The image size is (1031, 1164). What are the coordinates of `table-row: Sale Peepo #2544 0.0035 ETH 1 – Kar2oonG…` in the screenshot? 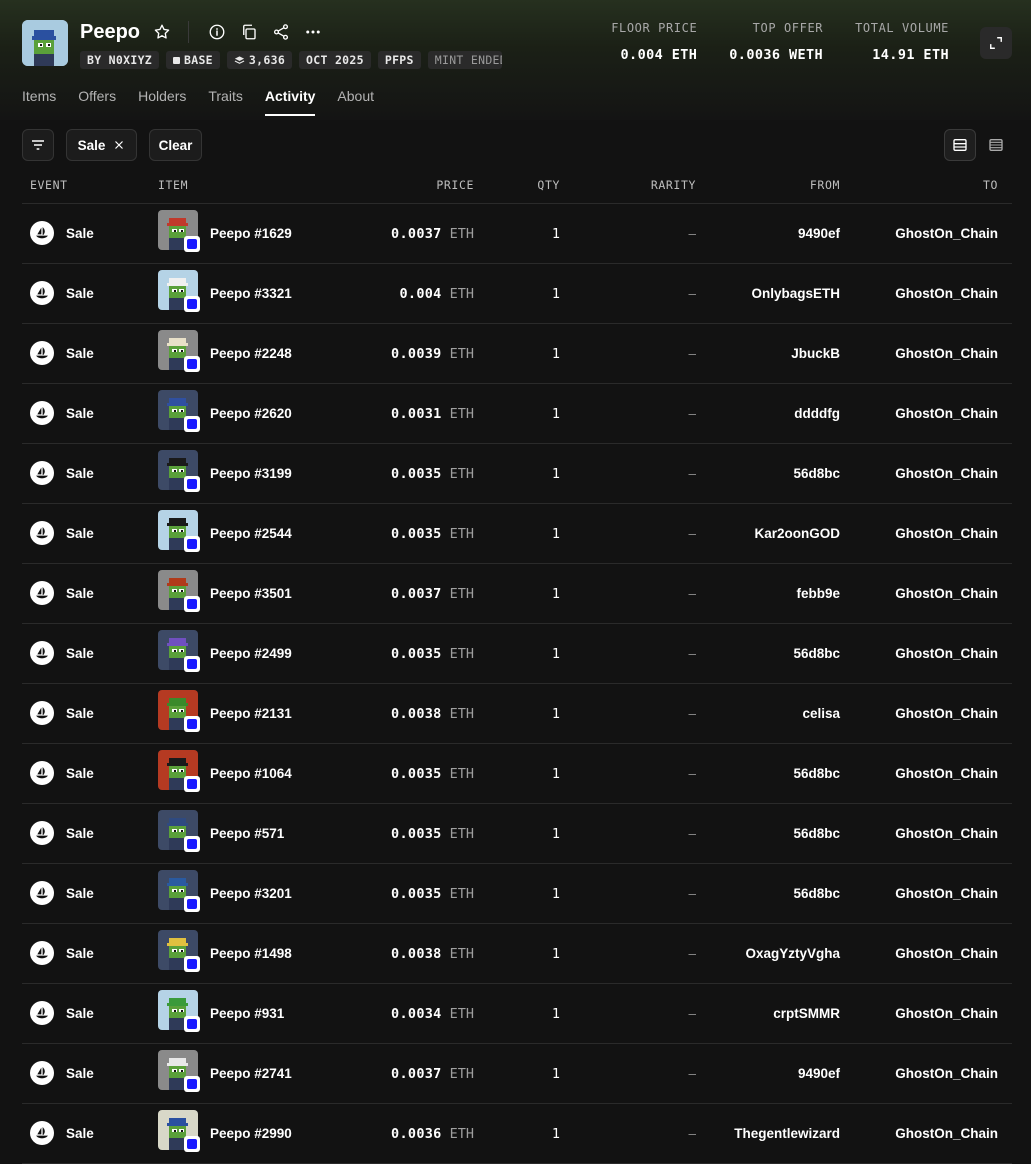 It's located at (517, 534).